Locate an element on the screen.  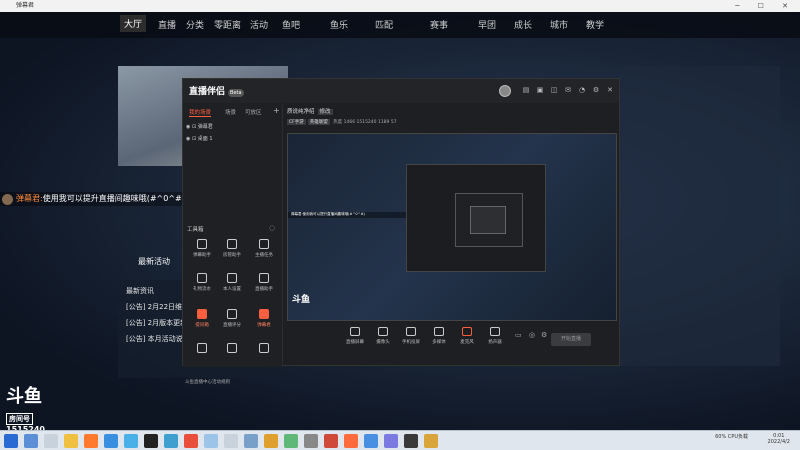
tool-streamer-task: 主播任务 is located at coordinates (264, 252).